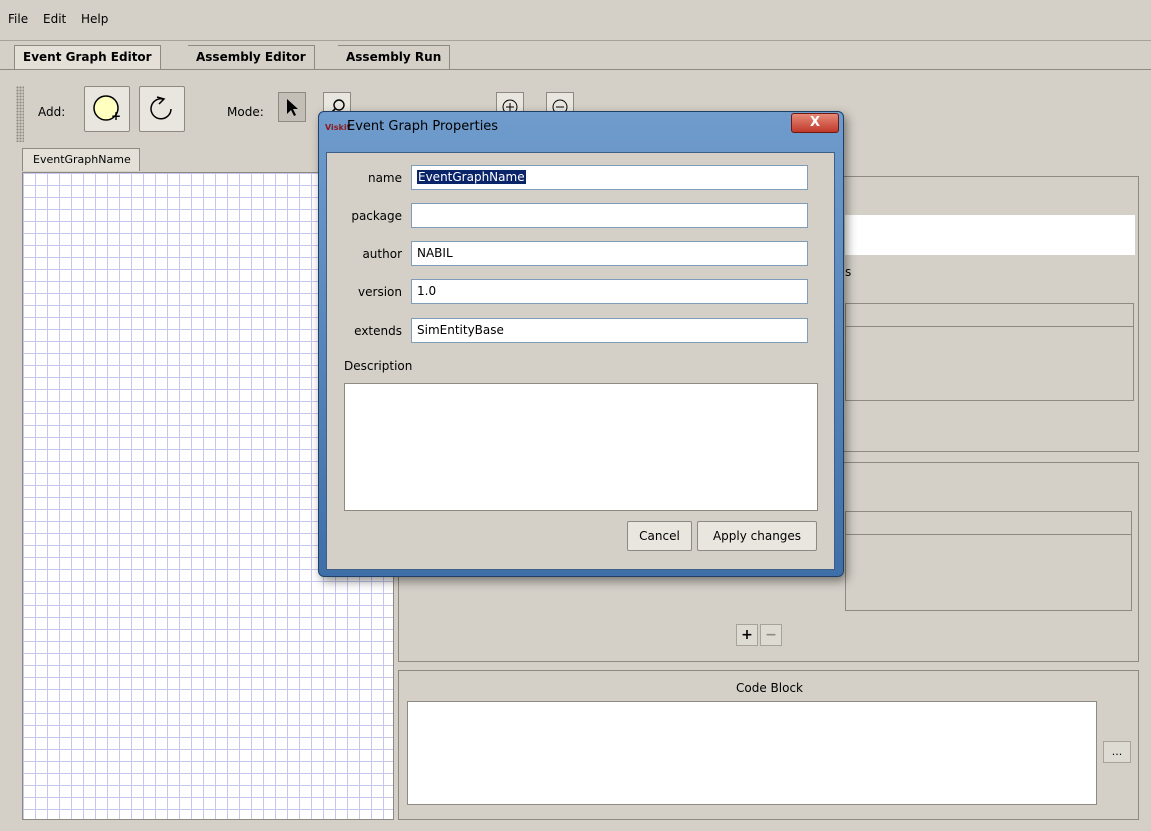 The image size is (1151, 831). Describe the element at coordinates (752, 753) in the screenshot. I see `code-block-textarea` at that location.